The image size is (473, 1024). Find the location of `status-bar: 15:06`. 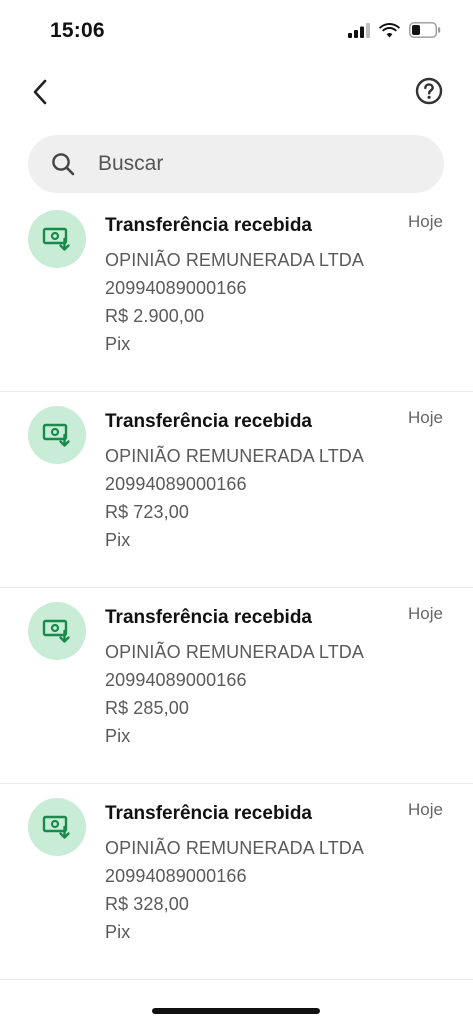

status-bar: 15:06 is located at coordinates (236, 30).